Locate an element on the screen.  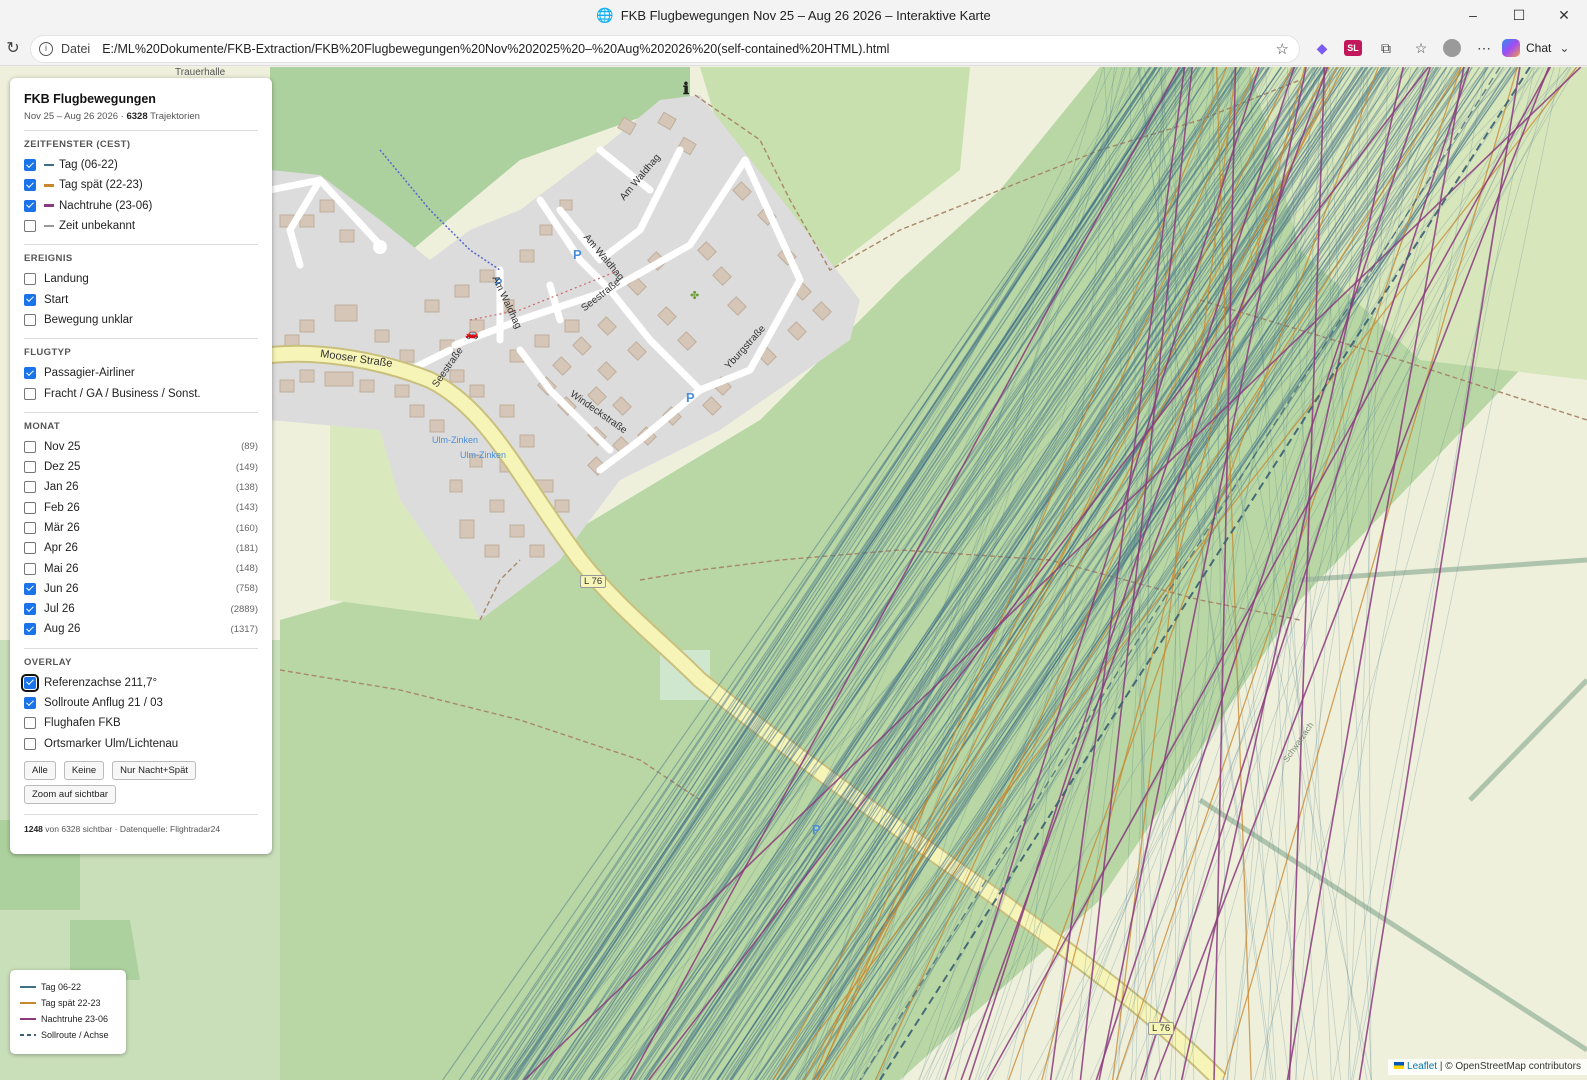
legend-label: Tag 06-22 is located at coordinates (61, 987).